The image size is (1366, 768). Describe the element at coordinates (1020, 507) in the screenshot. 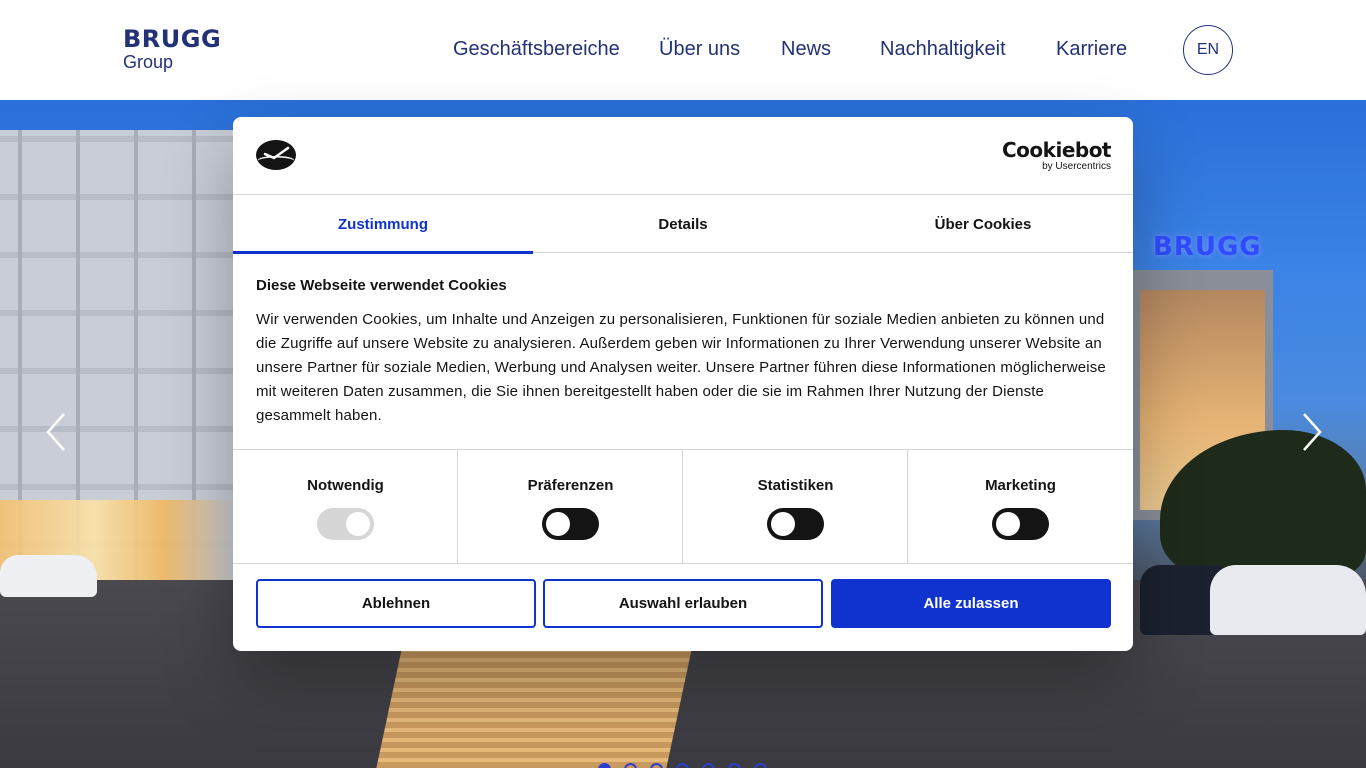

I see `category-marketing: Marketing` at that location.